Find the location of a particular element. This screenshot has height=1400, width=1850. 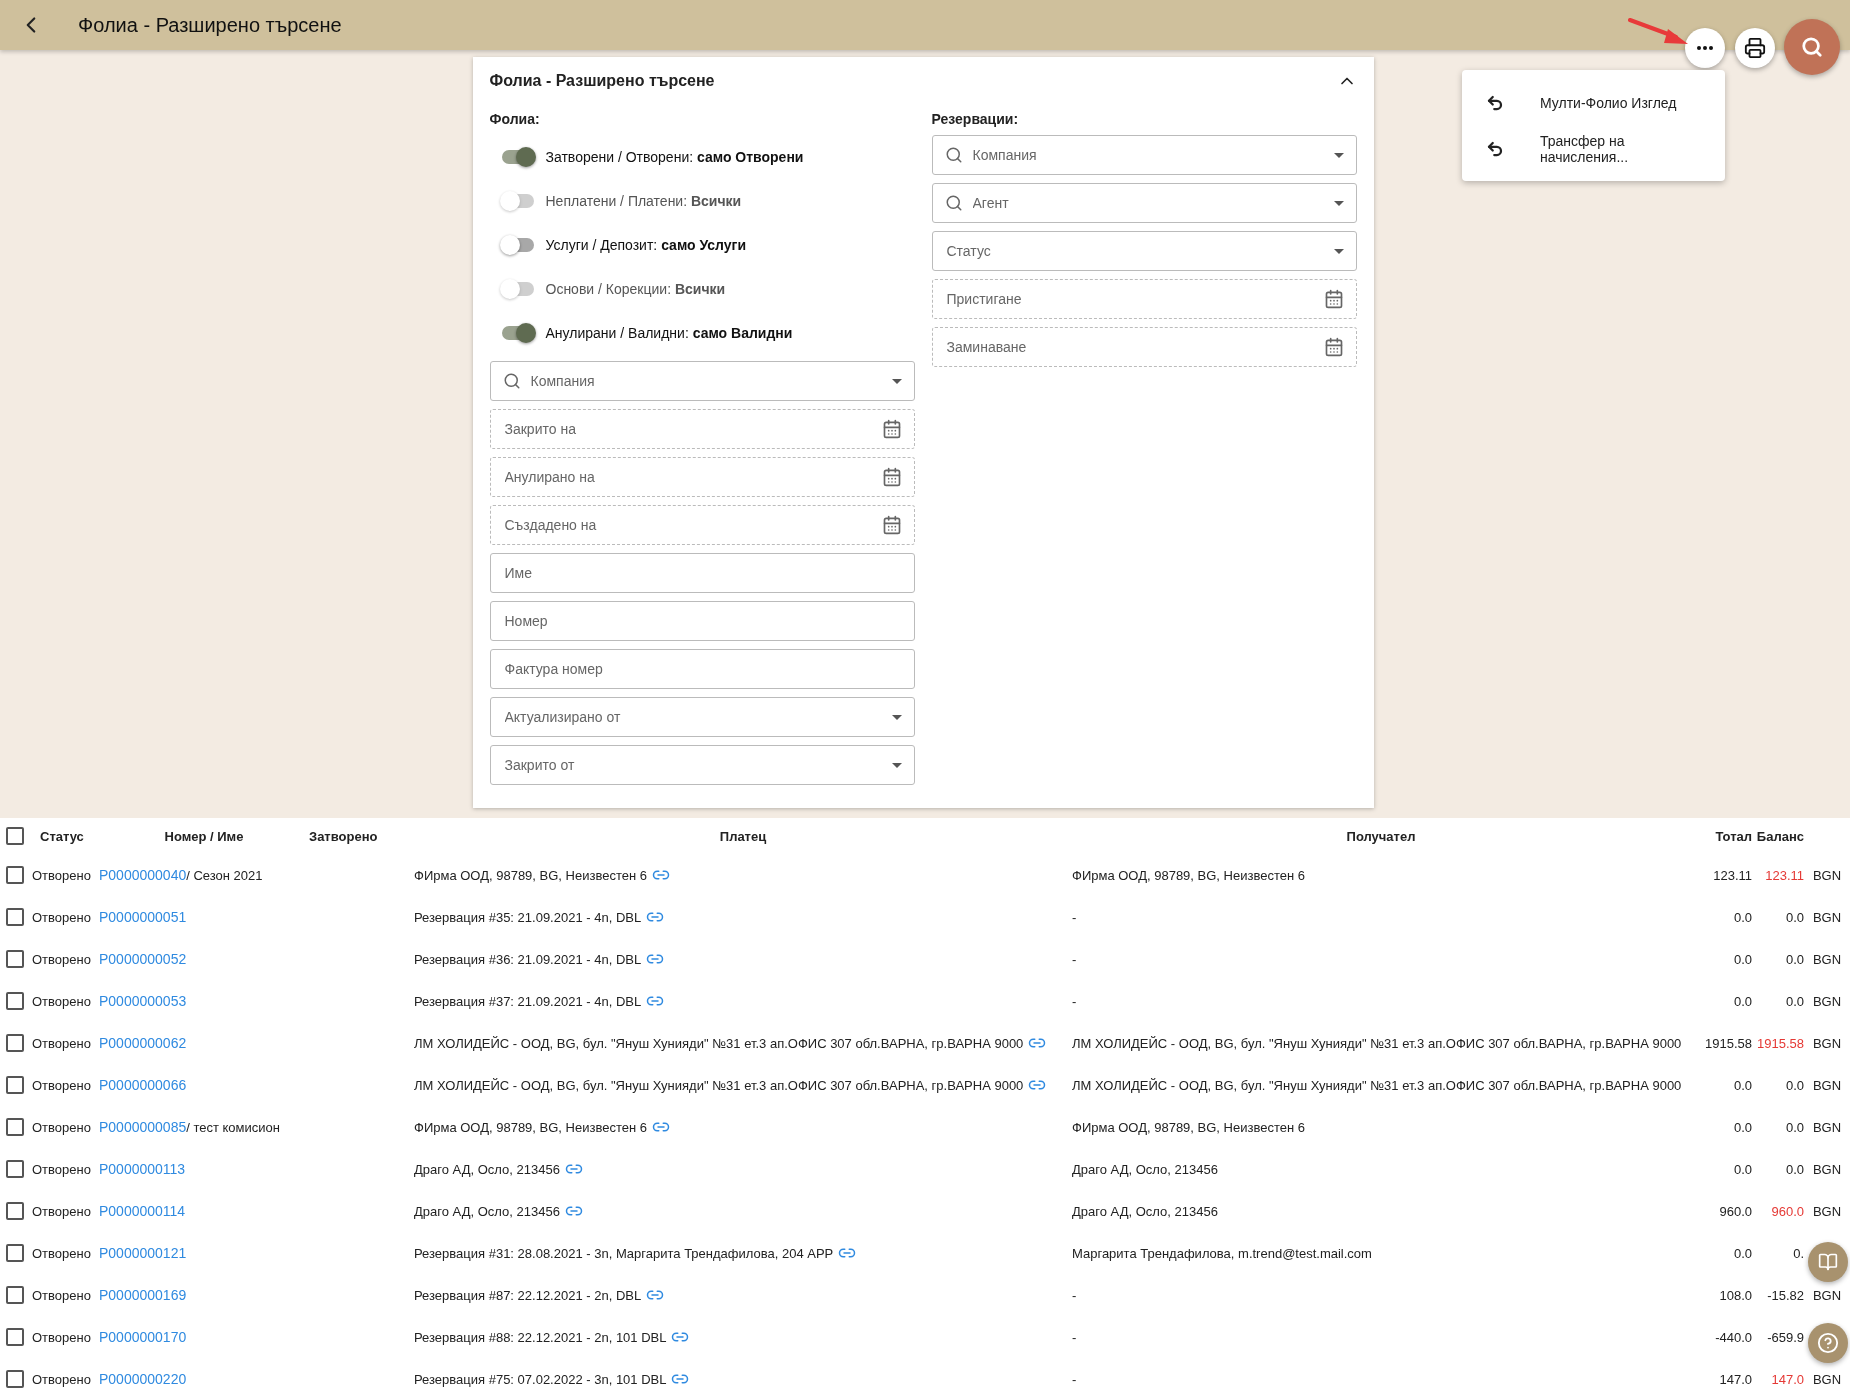

toggle-label: Затворени / Отворени: само Отворени is located at coordinates (674, 157).